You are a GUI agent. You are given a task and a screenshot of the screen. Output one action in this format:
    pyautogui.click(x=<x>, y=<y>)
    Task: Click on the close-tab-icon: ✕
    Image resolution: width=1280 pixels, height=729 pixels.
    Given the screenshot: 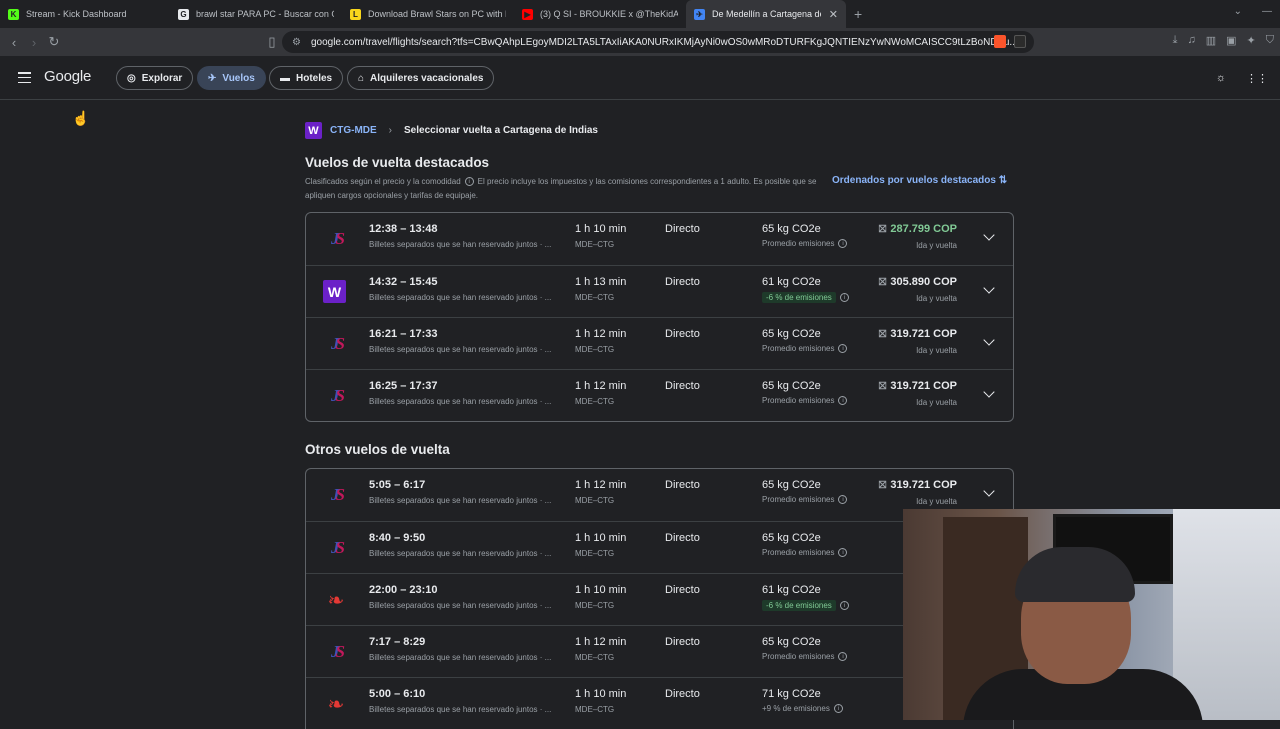 What is the action you would take?
    pyautogui.click(x=833, y=14)
    